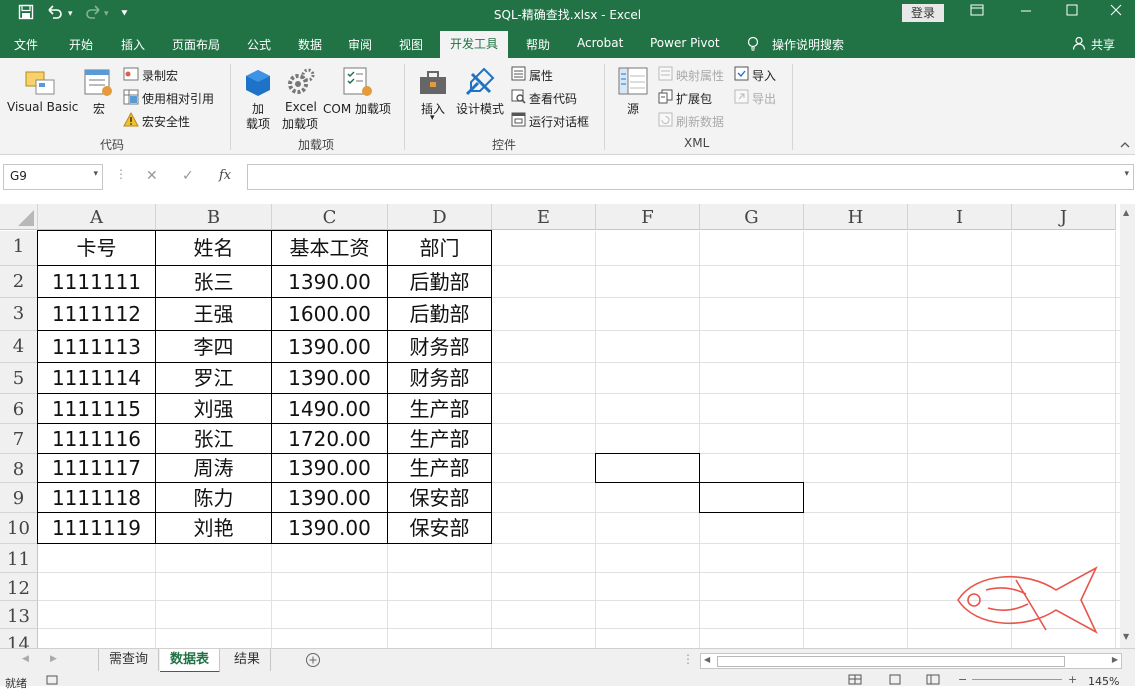 The width and height of the screenshot is (1135, 691). I want to click on import-button: 导入, so click(764, 75).